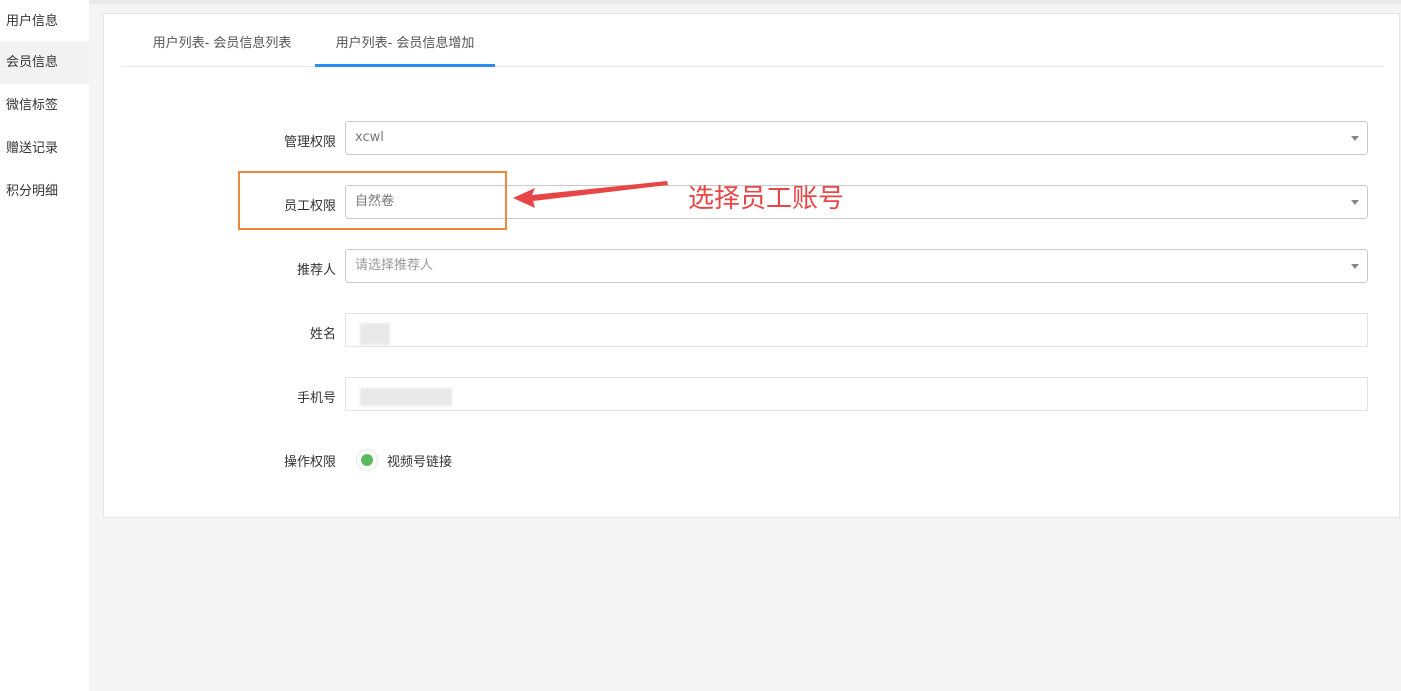 The height and width of the screenshot is (691, 1401). What do you see at coordinates (322, 334) in the screenshot?
I see `name-label: 姓名` at bounding box center [322, 334].